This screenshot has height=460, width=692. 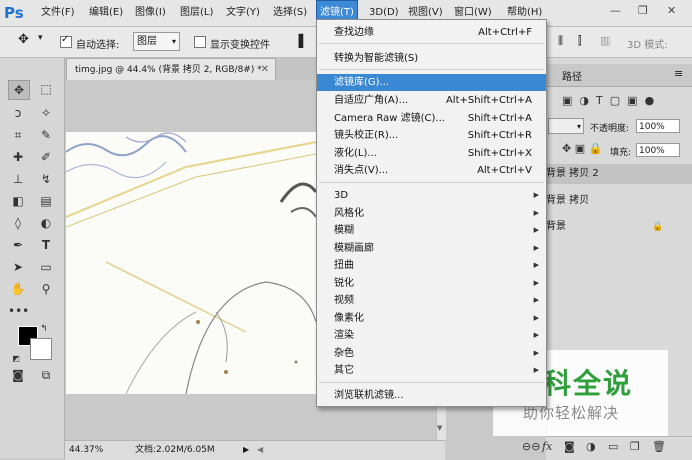 What do you see at coordinates (615, 100) in the screenshot?
I see `shape-filter-icon: ▢` at bounding box center [615, 100].